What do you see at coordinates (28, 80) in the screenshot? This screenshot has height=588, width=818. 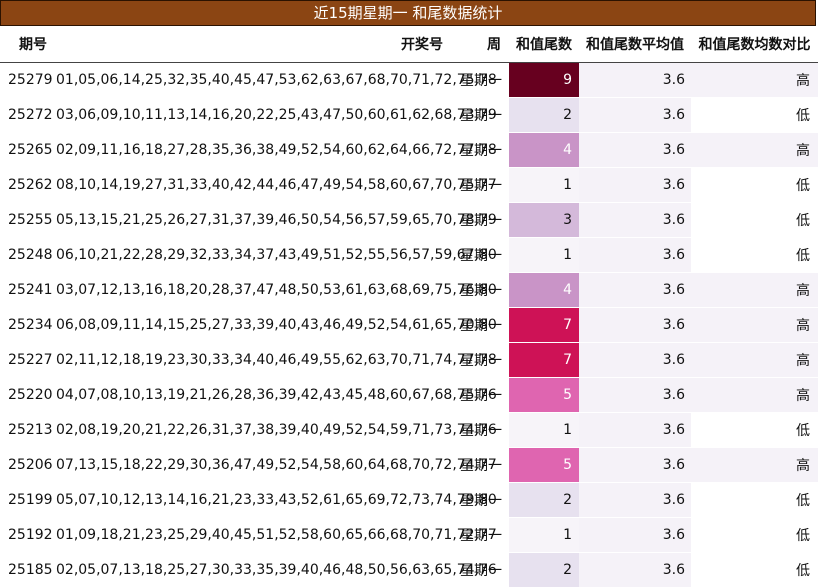 I see `issue-cell: 25279` at bounding box center [28, 80].